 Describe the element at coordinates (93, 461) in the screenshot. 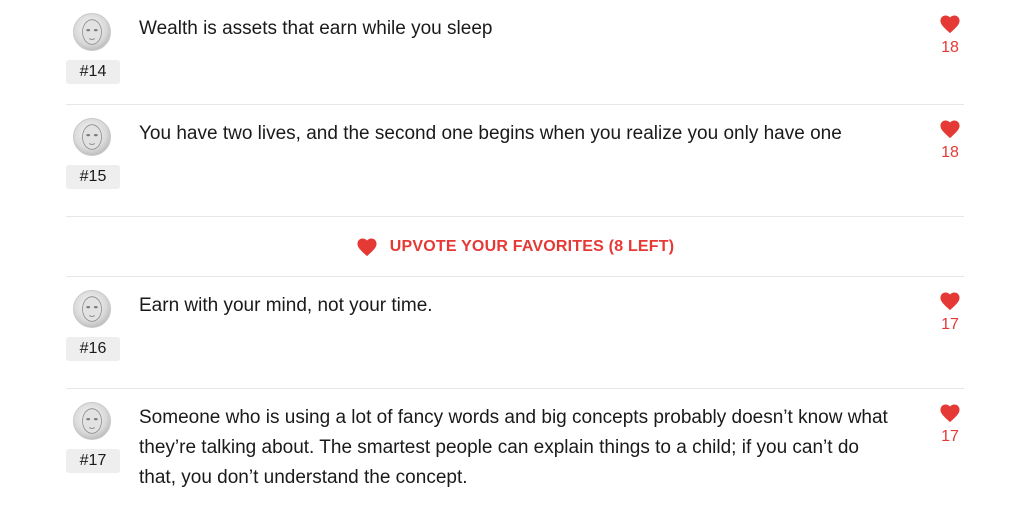

I see `rank-badge: #17` at that location.